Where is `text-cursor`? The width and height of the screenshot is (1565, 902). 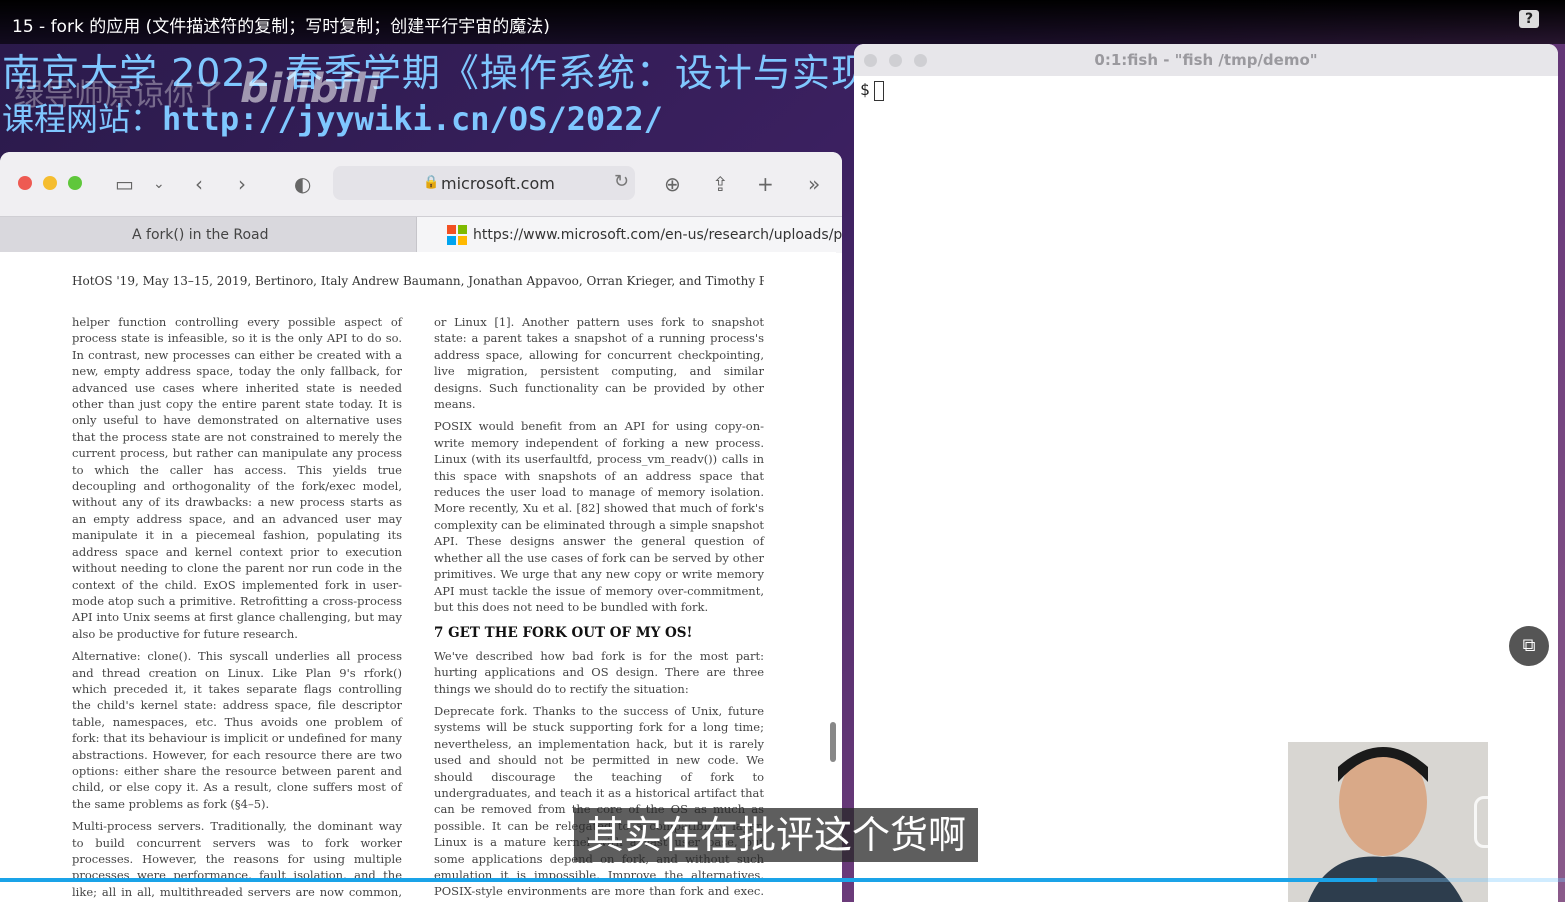
text-cursor is located at coordinates (878, 90).